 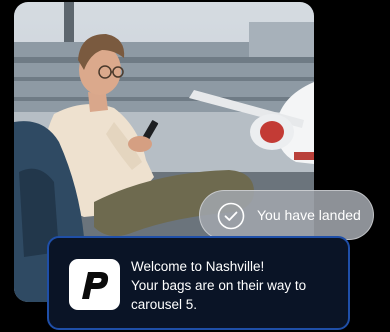 I want to click on p-logo-icon, so click(x=95, y=285).